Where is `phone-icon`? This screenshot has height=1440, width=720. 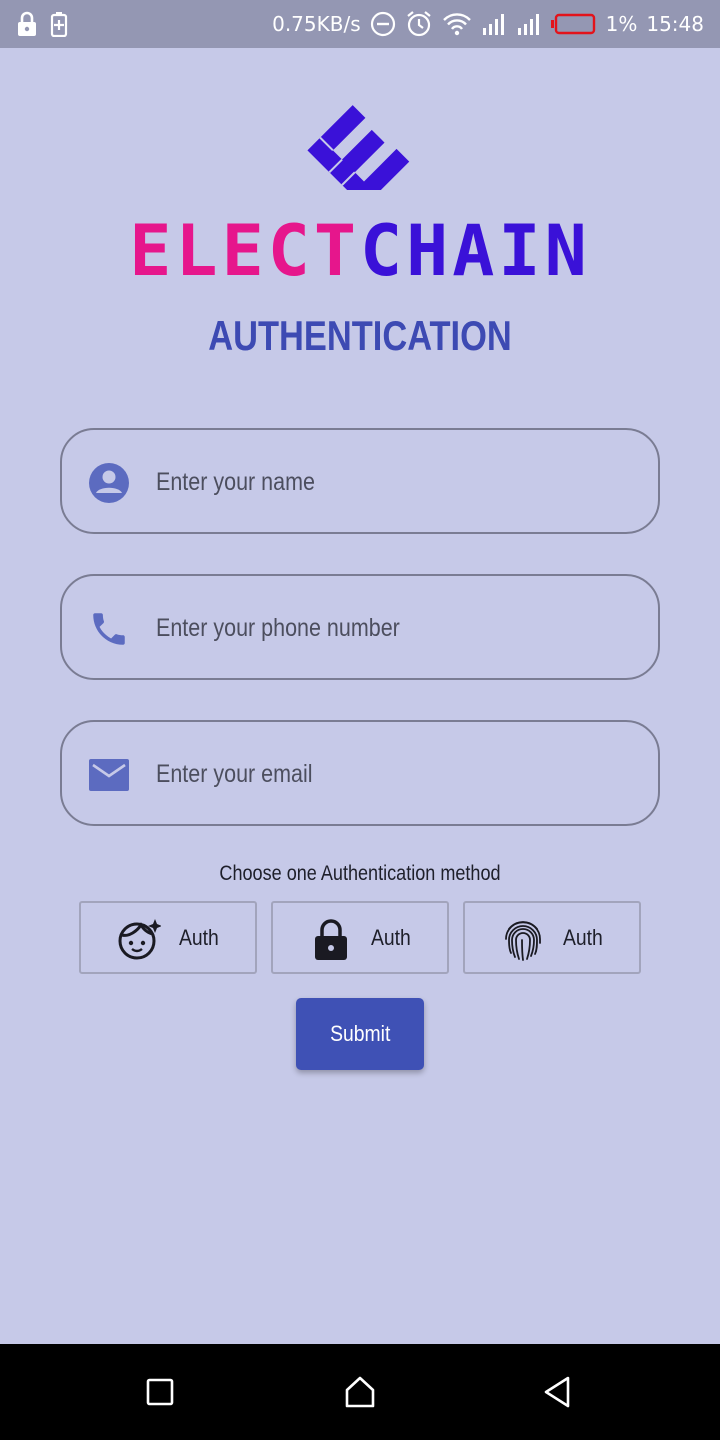 phone-icon is located at coordinates (109, 629).